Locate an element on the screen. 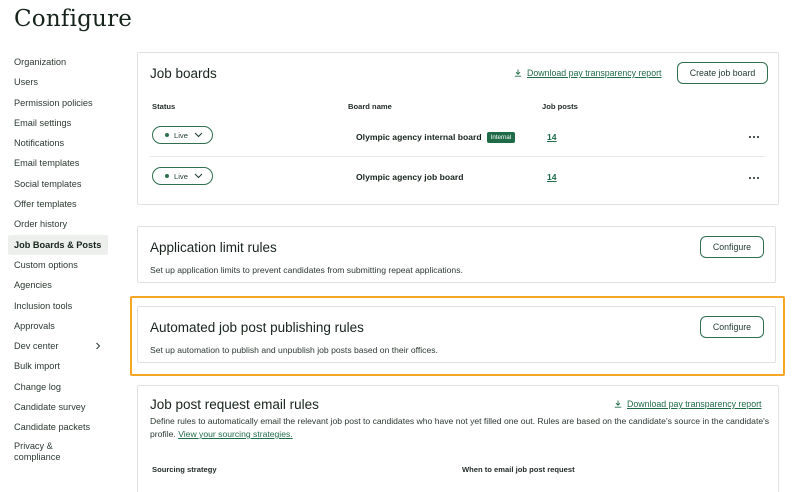  sidebar-item-candidate-survey: Candidate survey is located at coordinates (58, 407).